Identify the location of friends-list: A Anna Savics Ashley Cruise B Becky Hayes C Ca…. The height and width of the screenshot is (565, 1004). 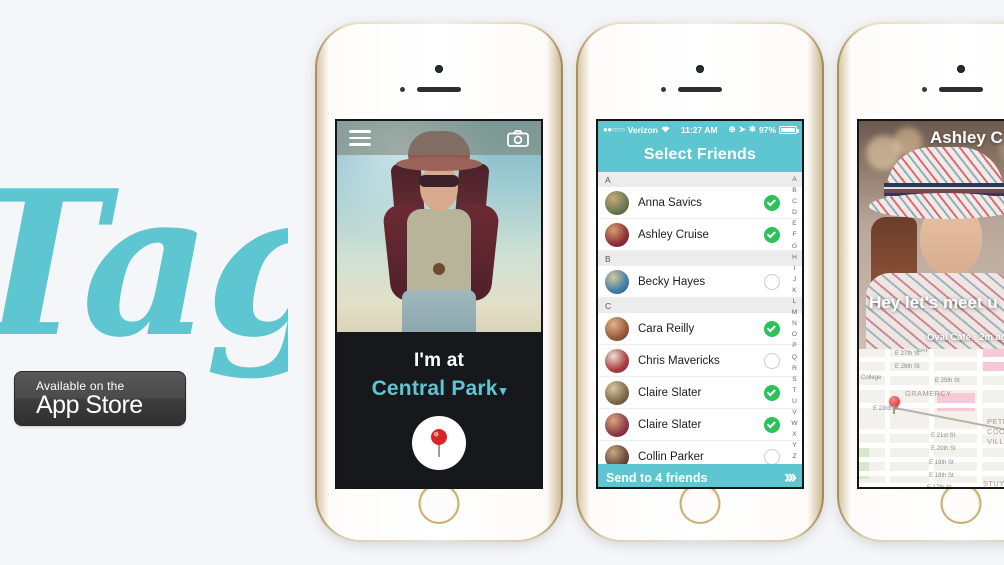
(700, 318).